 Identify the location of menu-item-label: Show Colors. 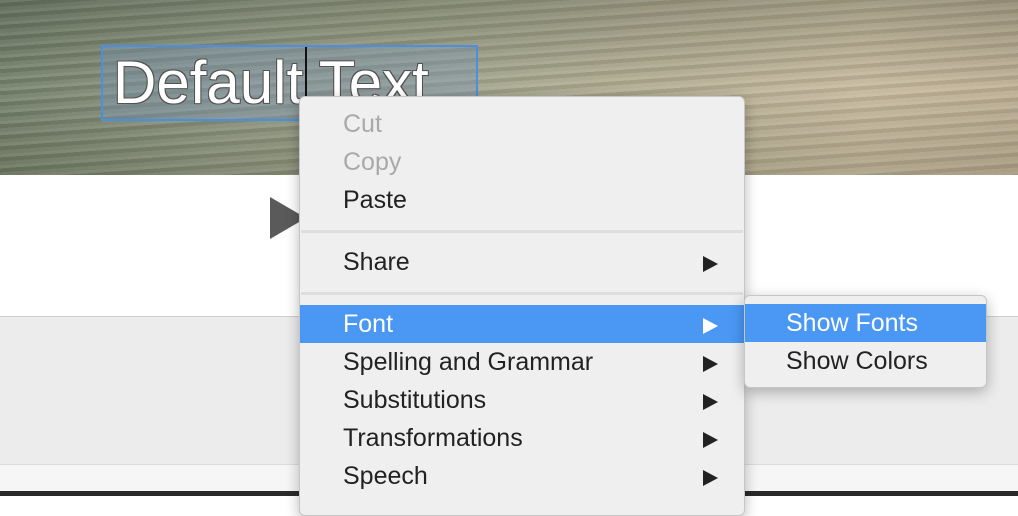
(857, 361).